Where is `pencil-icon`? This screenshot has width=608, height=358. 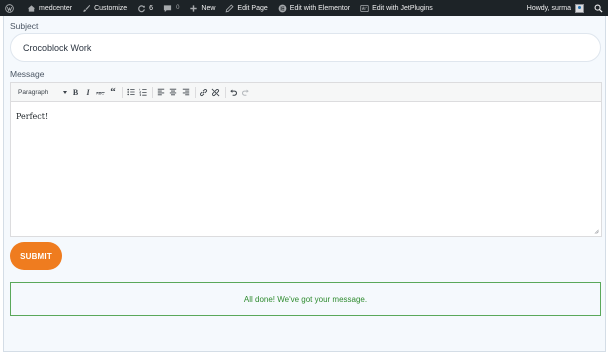 pencil-icon is located at coordinates (229, 8).